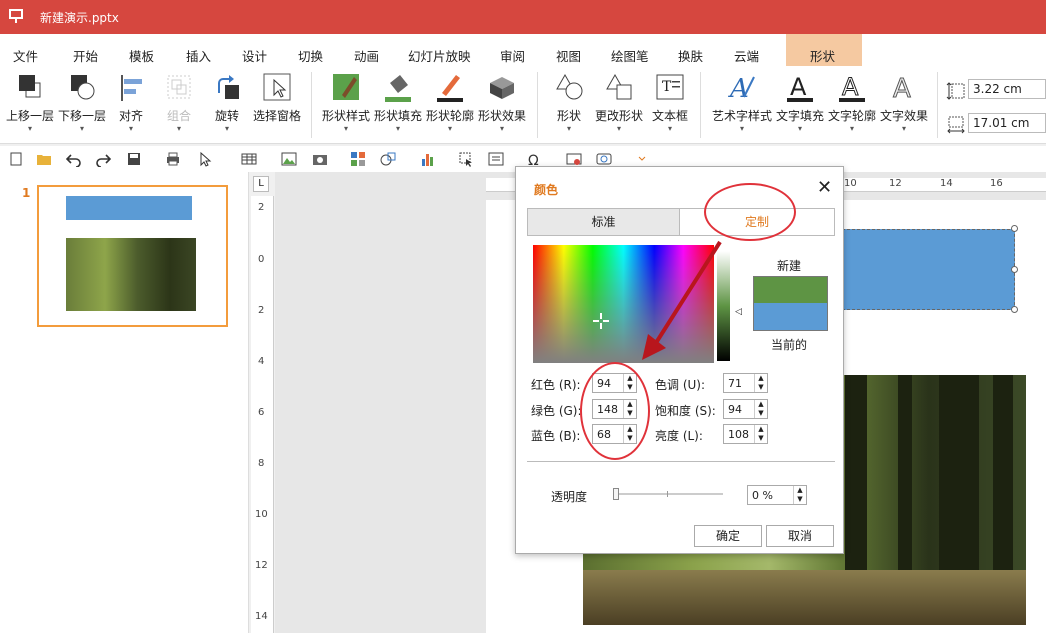 The image size is (1046, 633). What do you see at coordinates (85, 55) in the screenshot?
I see `tab-home: 开始` at bounding box center [85, 55].